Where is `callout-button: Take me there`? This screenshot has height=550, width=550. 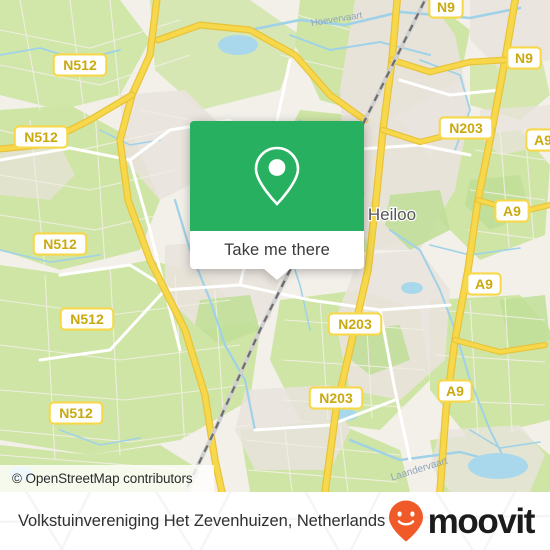 callout-button: Take me there is located at coordinates (277, 255).